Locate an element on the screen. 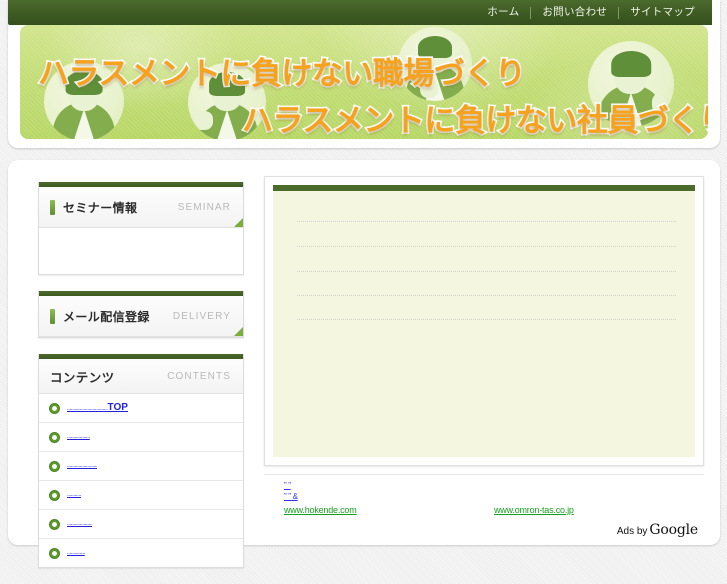 This screenshot has width=727, height=584. sidebar-box-header: セミナー情報 SEMINAR is located at coordinates (141, 207).